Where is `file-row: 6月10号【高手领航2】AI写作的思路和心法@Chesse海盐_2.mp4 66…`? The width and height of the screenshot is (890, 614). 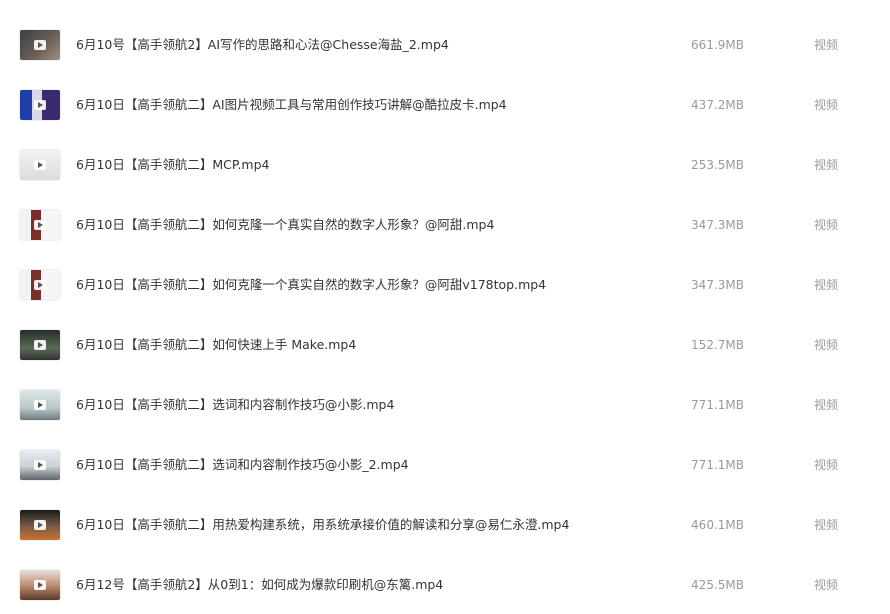
file-row: 6月10号【高手领航2】AI写作的思路和心法@Chesse海盐_2.mp4 66… is located at coordinates (445, 44).